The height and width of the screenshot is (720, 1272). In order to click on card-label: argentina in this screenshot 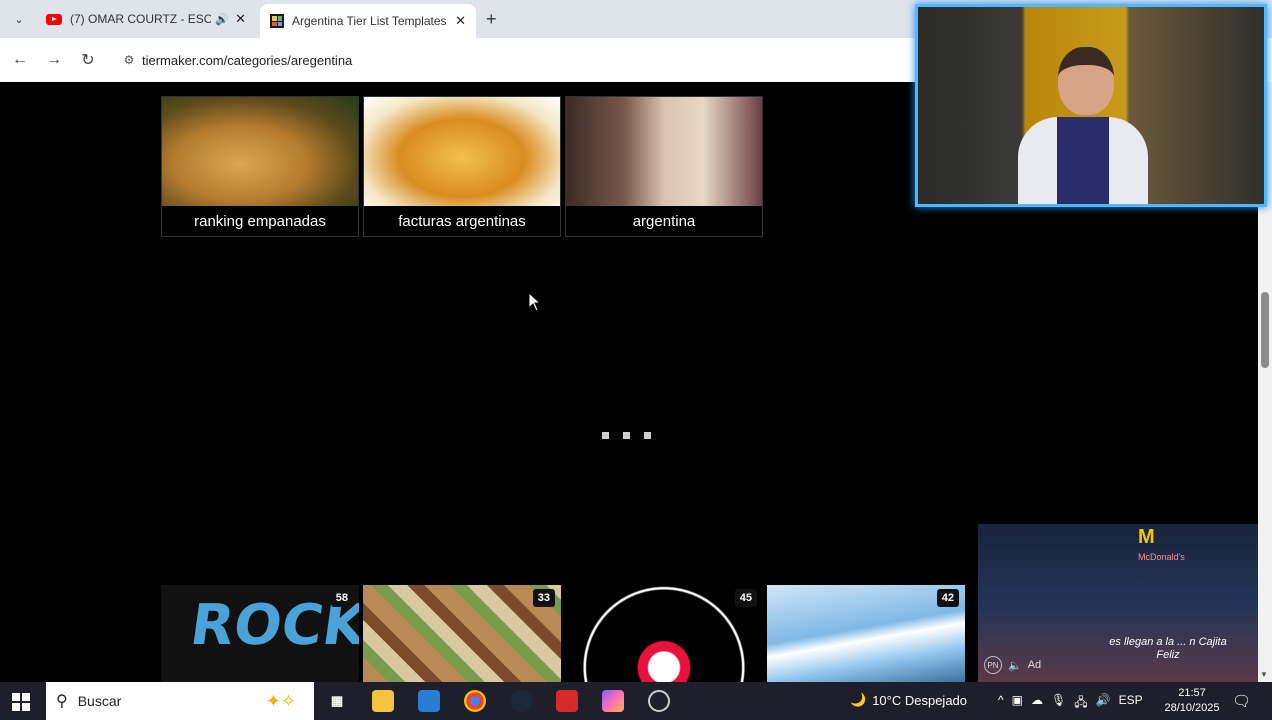, I will do `click(664, 221)`.